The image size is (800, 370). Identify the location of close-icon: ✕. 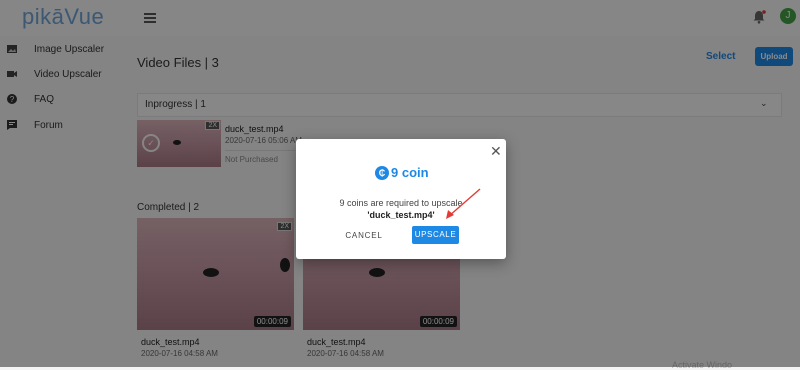
(496, 151).